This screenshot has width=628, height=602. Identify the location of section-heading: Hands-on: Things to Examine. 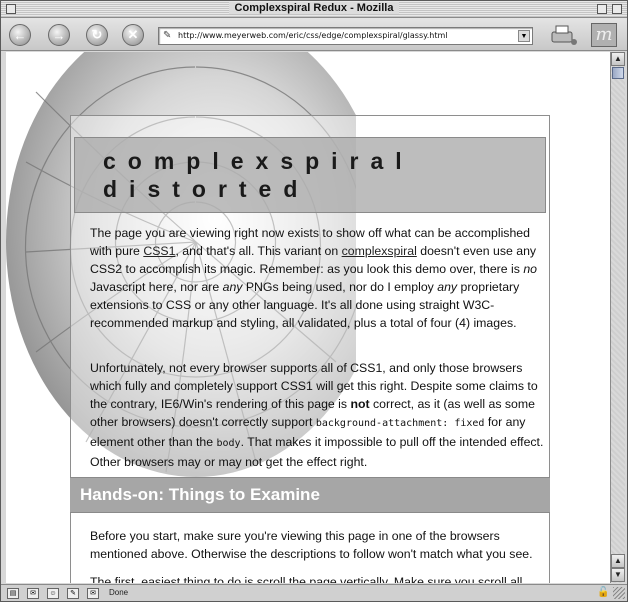
(200, 494).